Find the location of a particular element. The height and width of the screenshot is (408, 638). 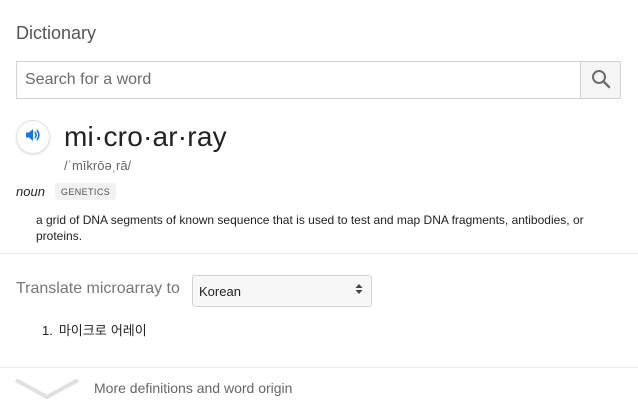

up-down-arrows-icon is located at coordinates (359, 291).